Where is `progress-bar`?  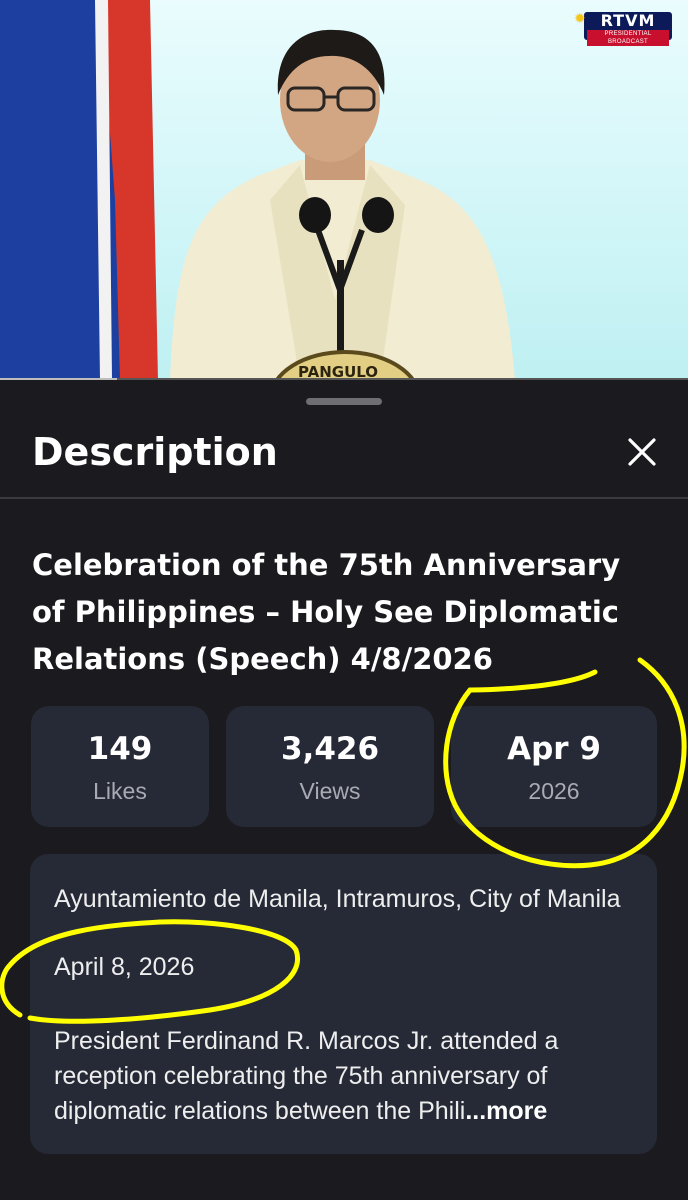
progress-bar is located at coordinates (344, 379).